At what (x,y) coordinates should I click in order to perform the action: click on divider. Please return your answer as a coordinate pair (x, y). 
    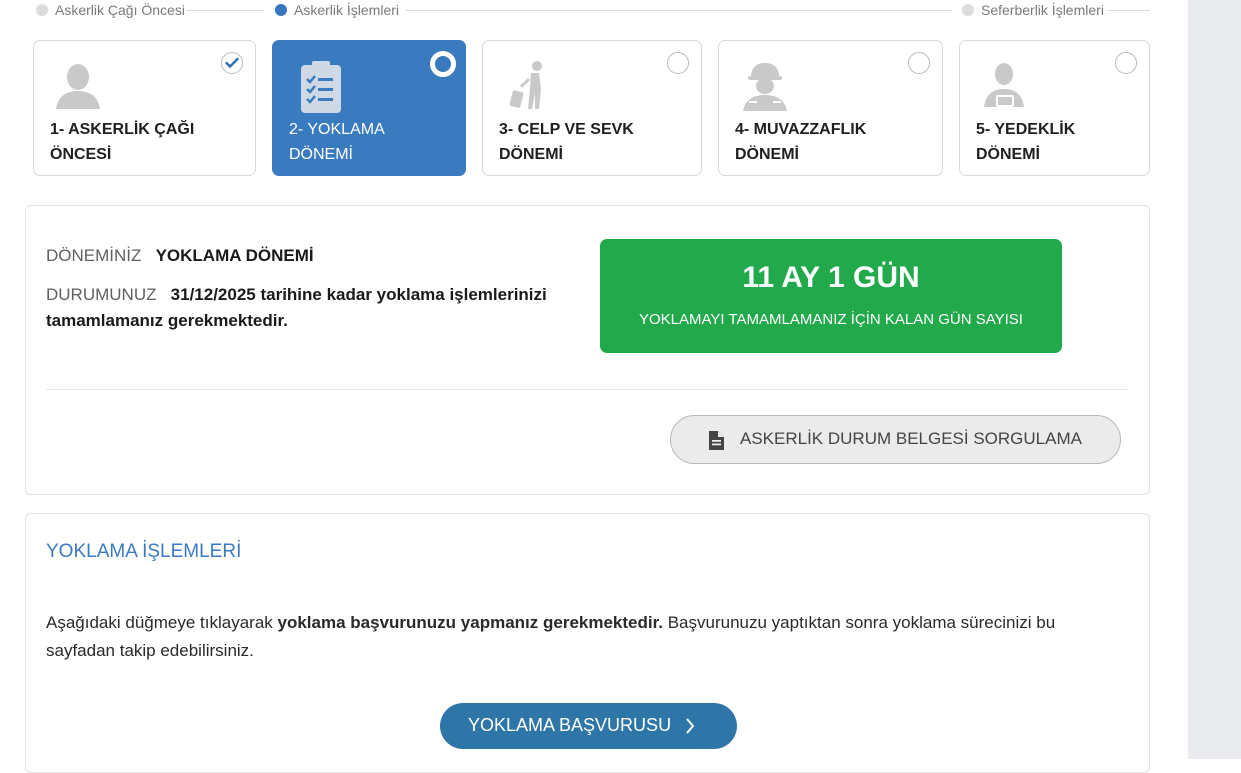
    Looking at the image, I should click on (587, 389).